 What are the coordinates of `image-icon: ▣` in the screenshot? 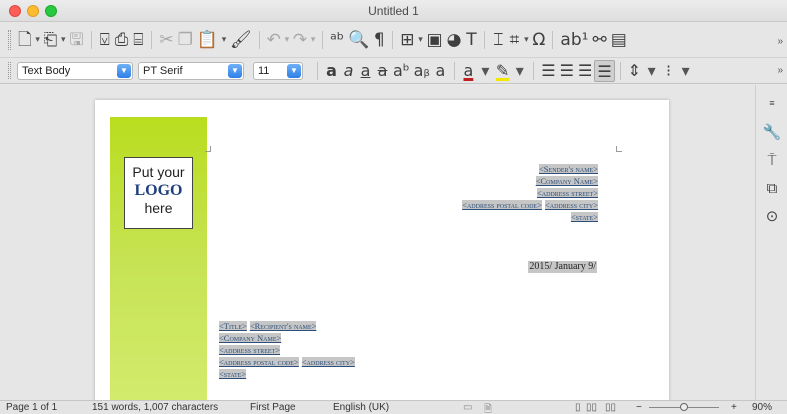 It's located at (435, 40).